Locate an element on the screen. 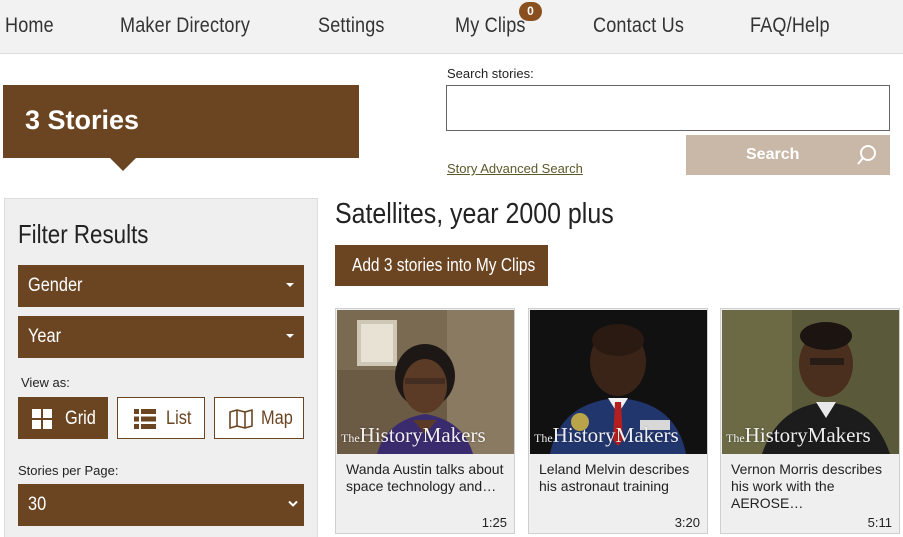 This screenshot has height=537, width=903. story-duration: 3:20 is located at coordinates (687, 522).